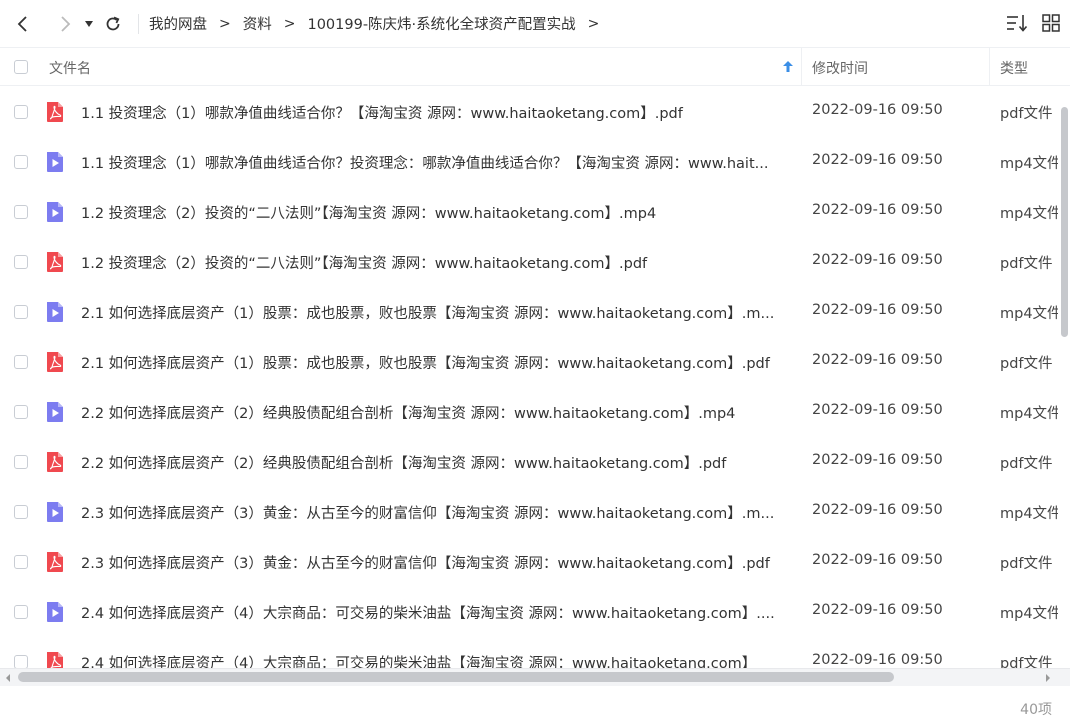 The image size is (1070, 722). Describe the element at coordinates (257, 23) in the screenshot. I see `breadcrumb-folder: 资料` at that location.